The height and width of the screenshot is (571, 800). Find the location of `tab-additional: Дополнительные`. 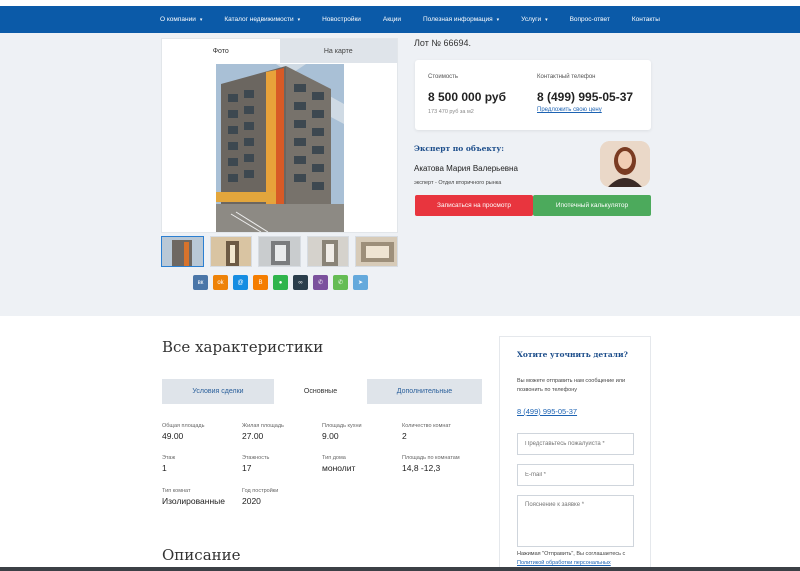

tab-additional: Дополнительные is located at coordinates (424, 391).